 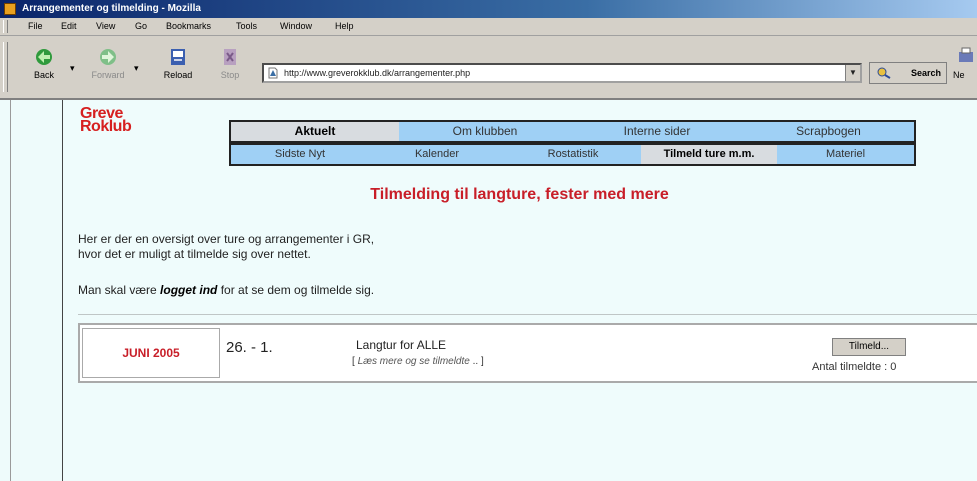 I want to click on page-title: Tilmelding til langture, fester med mere, so click(x=519, y=194).